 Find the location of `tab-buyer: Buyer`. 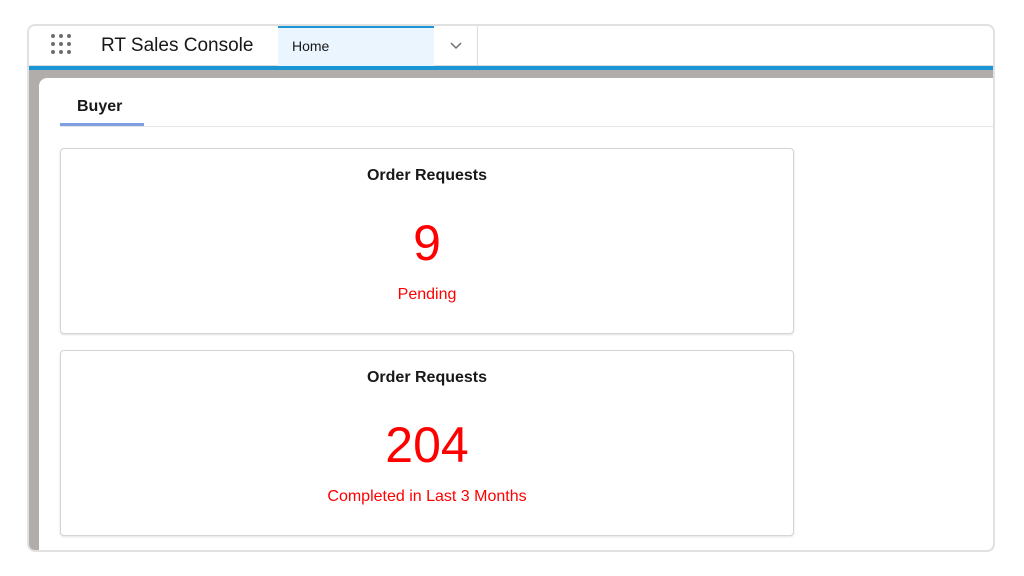

tab-buyer: Buyer is located at coordinates (102, 108).